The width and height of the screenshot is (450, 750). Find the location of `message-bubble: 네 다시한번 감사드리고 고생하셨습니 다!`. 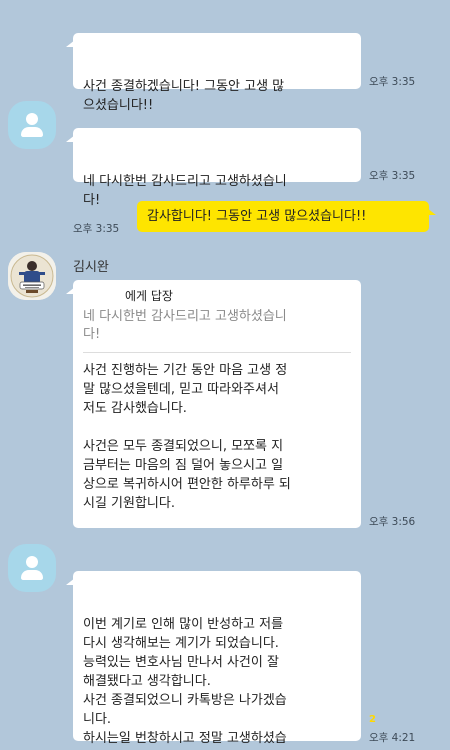

message-bubble: 네 다시한번 감사드리고 고생하셨습니 다! is located at coordinates (213, 168).